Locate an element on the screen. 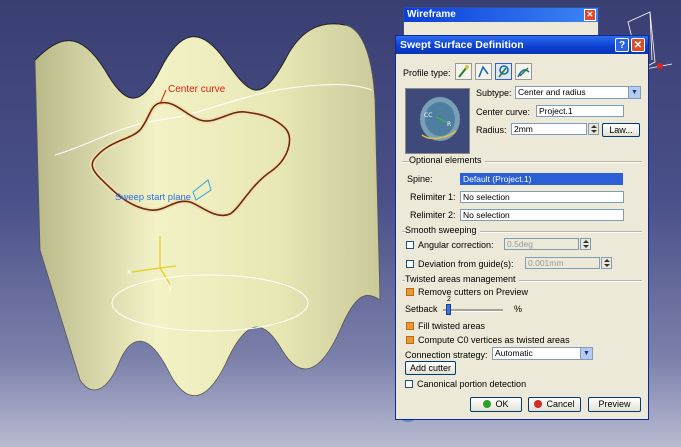  cancel-button: Cancel is located at coordinates (554, 404).